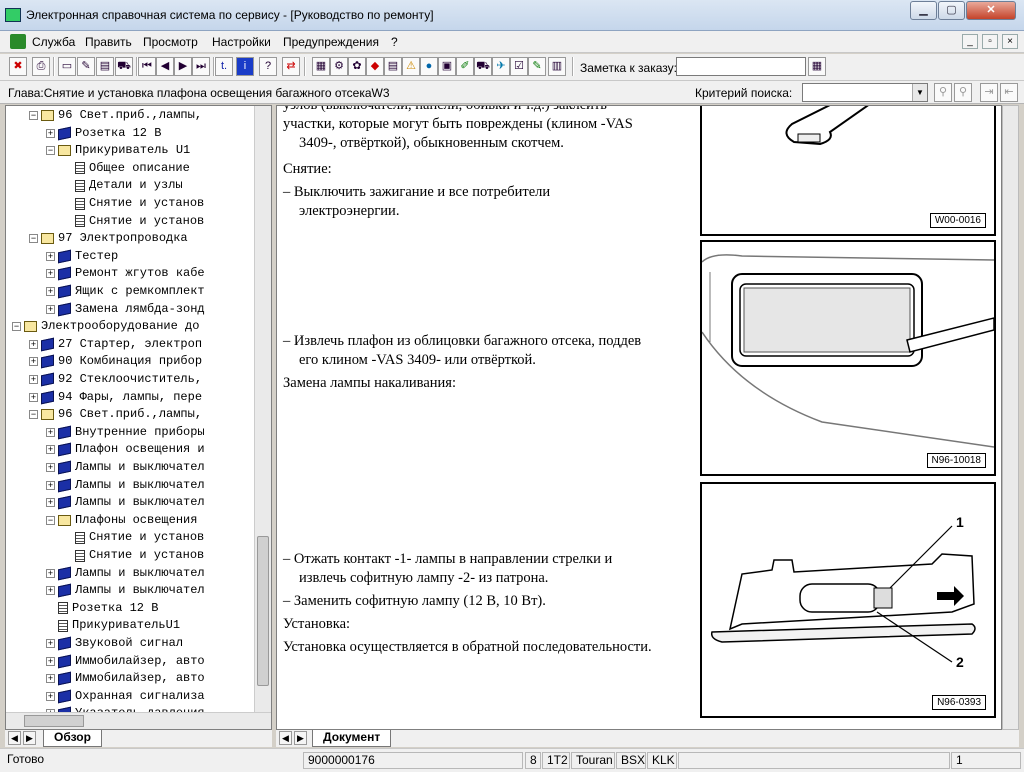  What do you see at coordinates (86, 66) in the screenshot?
I see `edit-document-icon: ✎` at bounding box center [86, 66].